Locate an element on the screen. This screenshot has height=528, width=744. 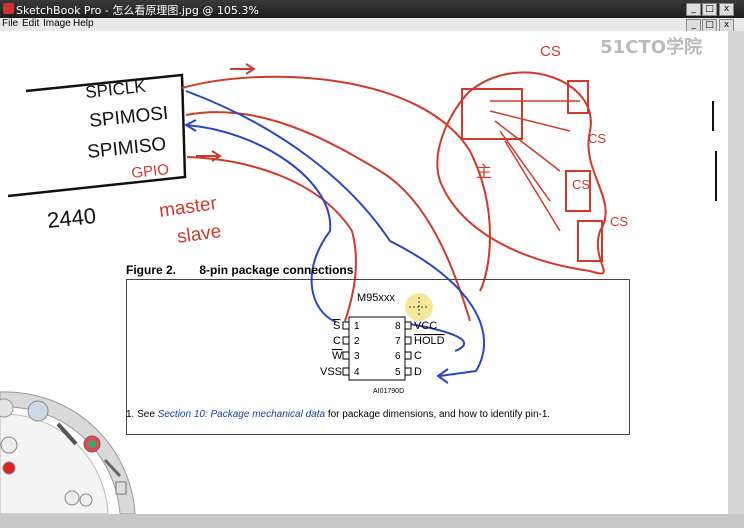
menu-edit: Edit is located at coordinates (30, 23).